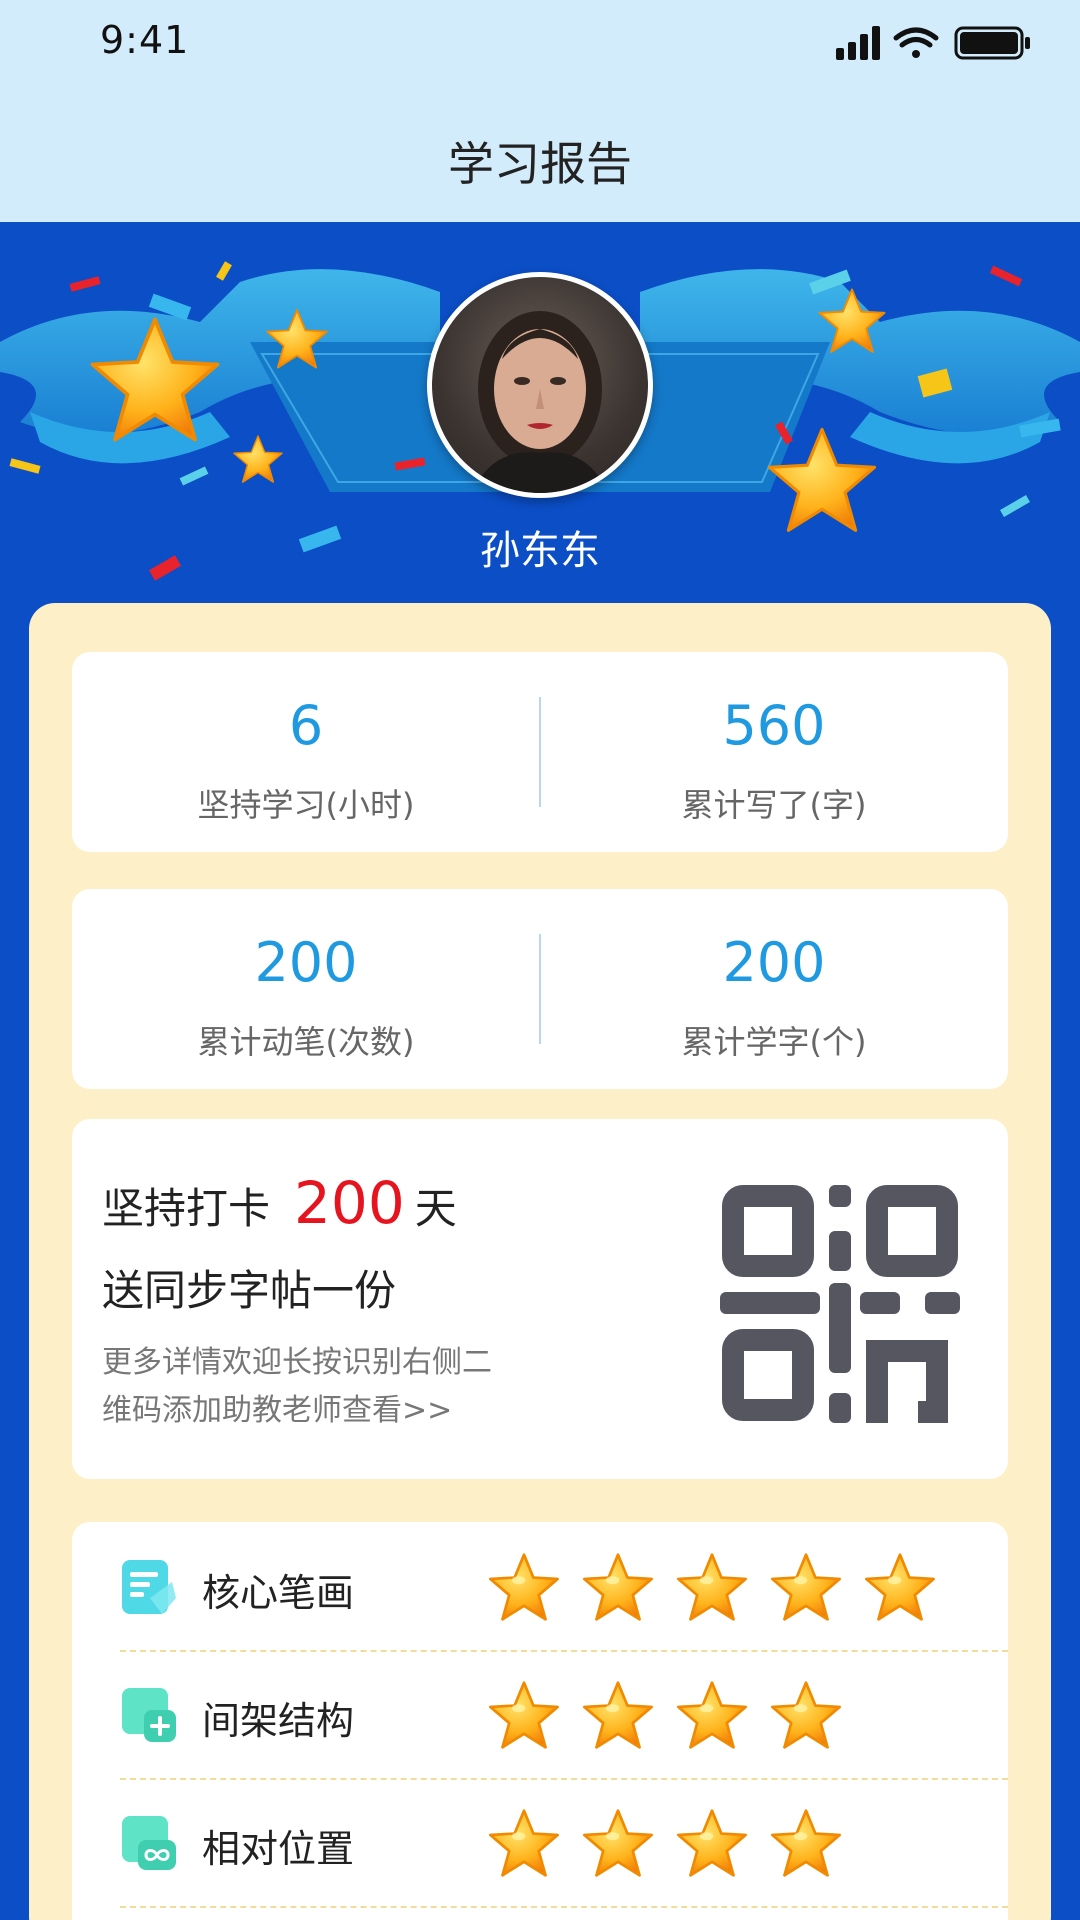 This screenshot has width=1080, height=1920. What do you see at coordinates (992, 43) in the screenshot?
I see `battery-icon` at bounding box center [992, 43].